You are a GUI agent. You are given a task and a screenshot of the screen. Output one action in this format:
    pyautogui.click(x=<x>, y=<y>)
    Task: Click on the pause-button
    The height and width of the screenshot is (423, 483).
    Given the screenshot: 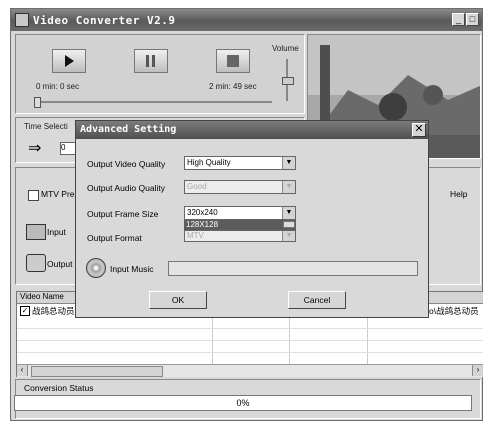 What is the action you would take?
    pyautogui.click(x=151, y=61)
    